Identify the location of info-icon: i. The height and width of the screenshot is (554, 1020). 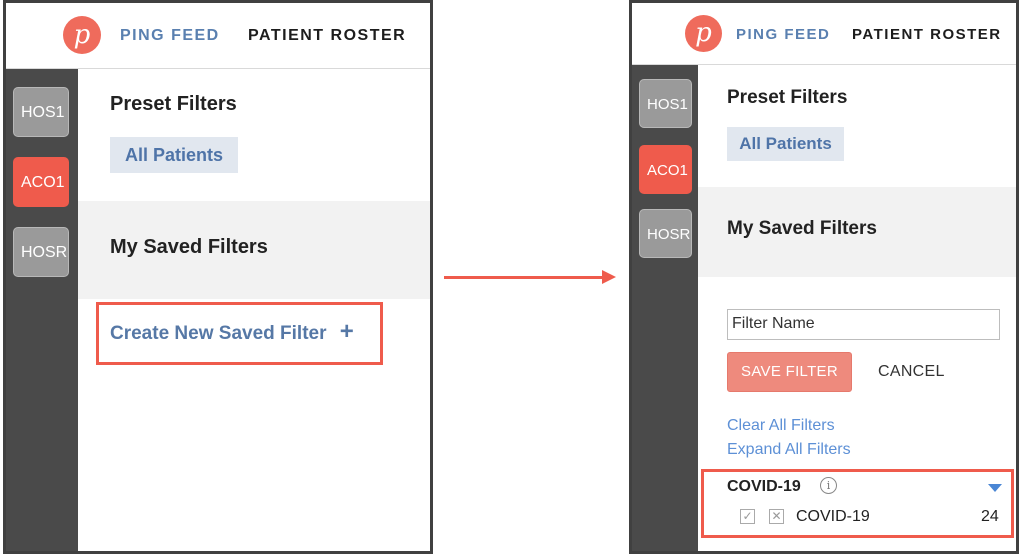
(828, 485).